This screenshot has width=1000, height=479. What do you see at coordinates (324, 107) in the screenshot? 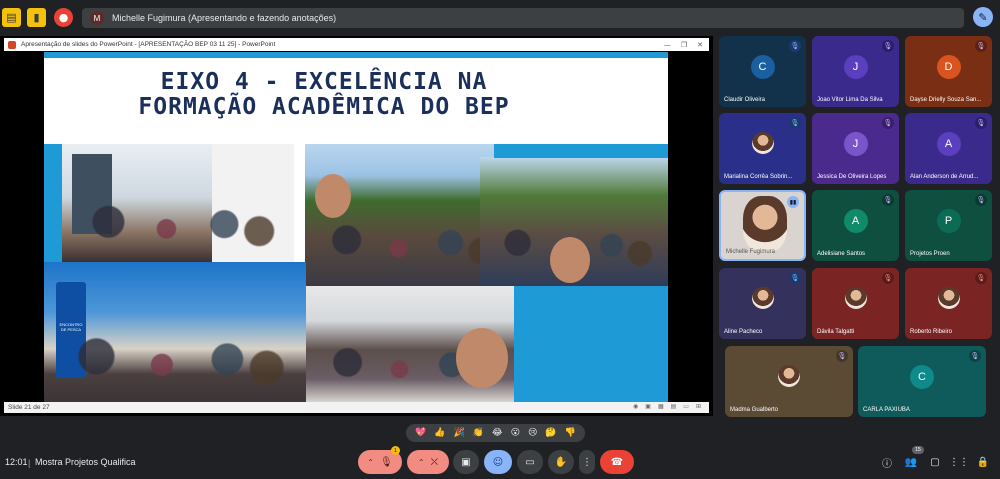
I see `slide-title-line2: FORMAÇÃO ACADÊMICA DO BEP` at bounding box center [324, 107].